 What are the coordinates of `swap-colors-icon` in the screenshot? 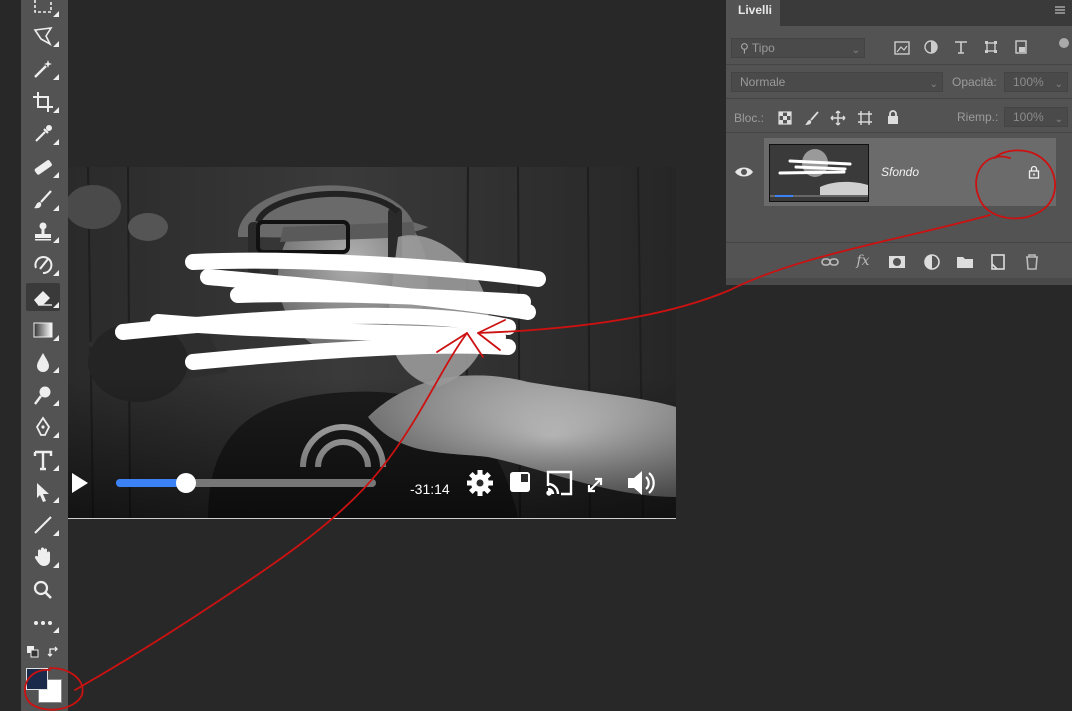 It's located at (54, 652).